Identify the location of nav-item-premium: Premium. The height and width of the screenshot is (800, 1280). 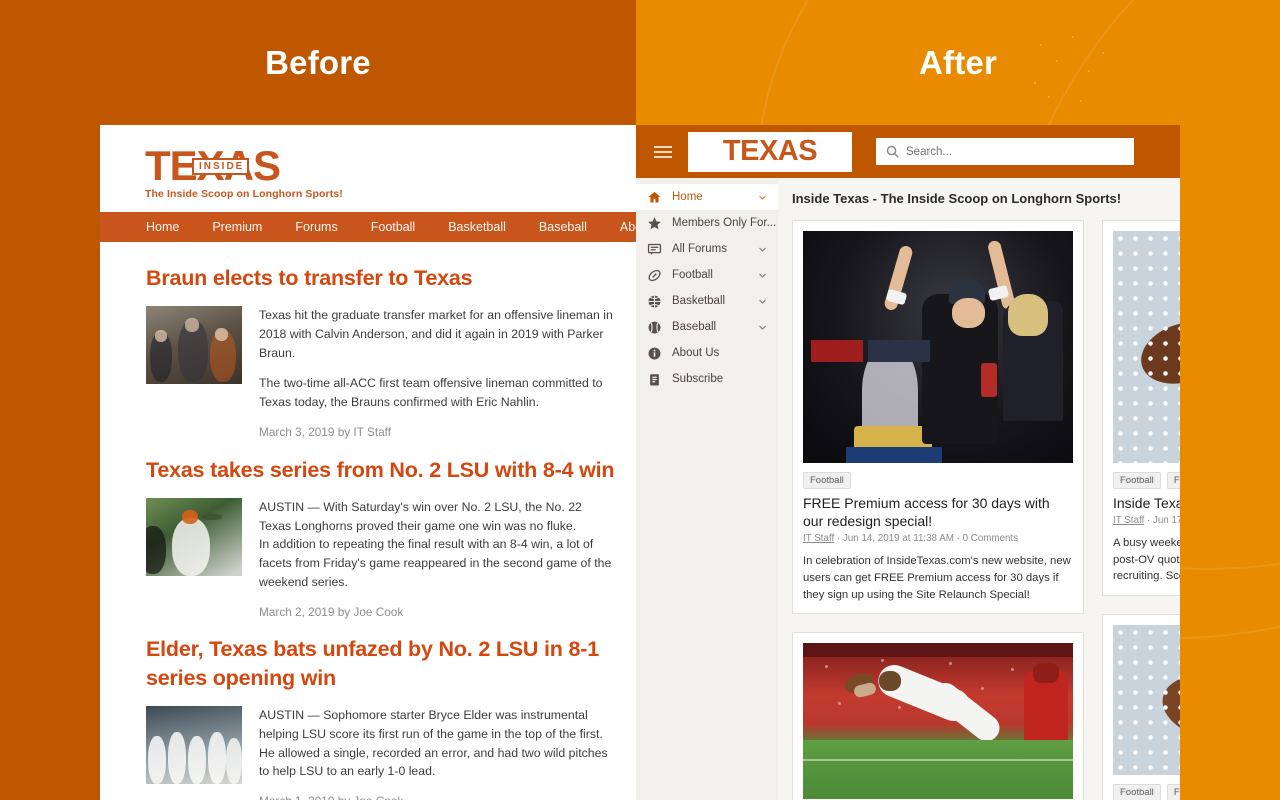
(237, 227).